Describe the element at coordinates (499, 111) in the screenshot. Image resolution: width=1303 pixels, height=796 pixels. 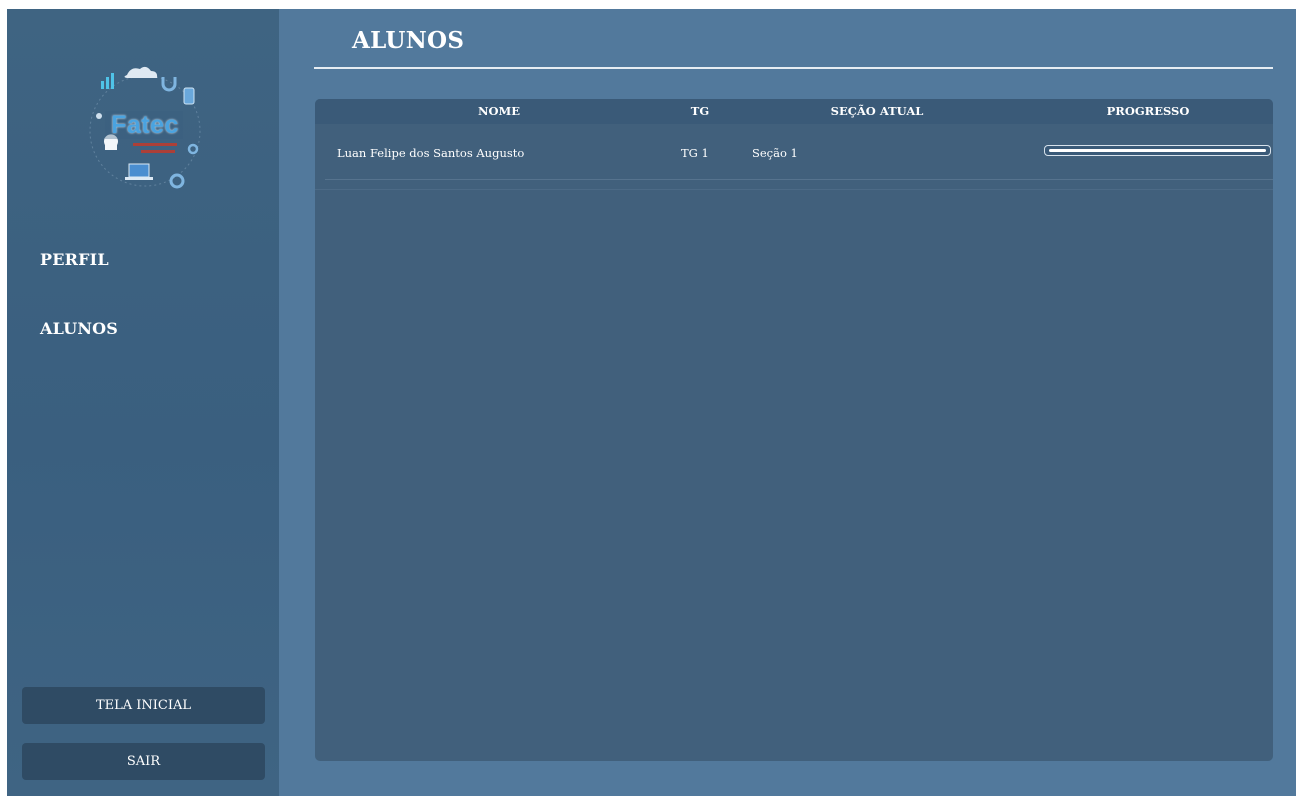
I see `column-header-nome: NOME` at that location.